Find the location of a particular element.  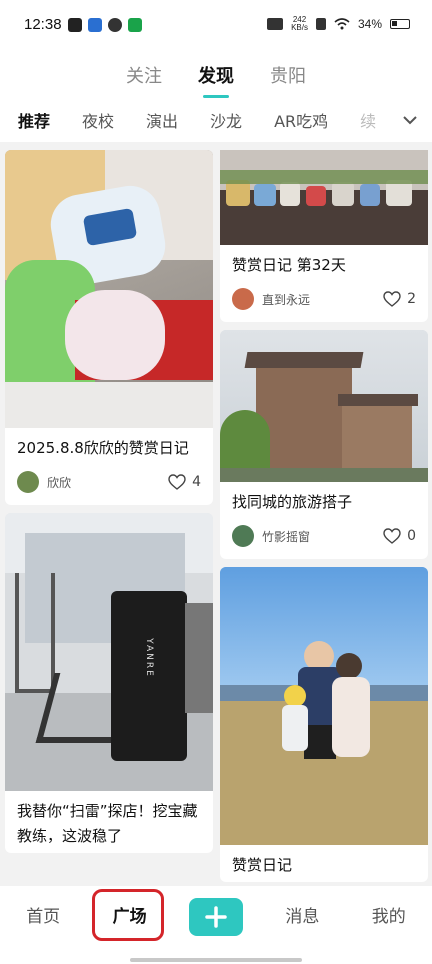

category-night-school: 夜校 is located at coordinates (98, 120).